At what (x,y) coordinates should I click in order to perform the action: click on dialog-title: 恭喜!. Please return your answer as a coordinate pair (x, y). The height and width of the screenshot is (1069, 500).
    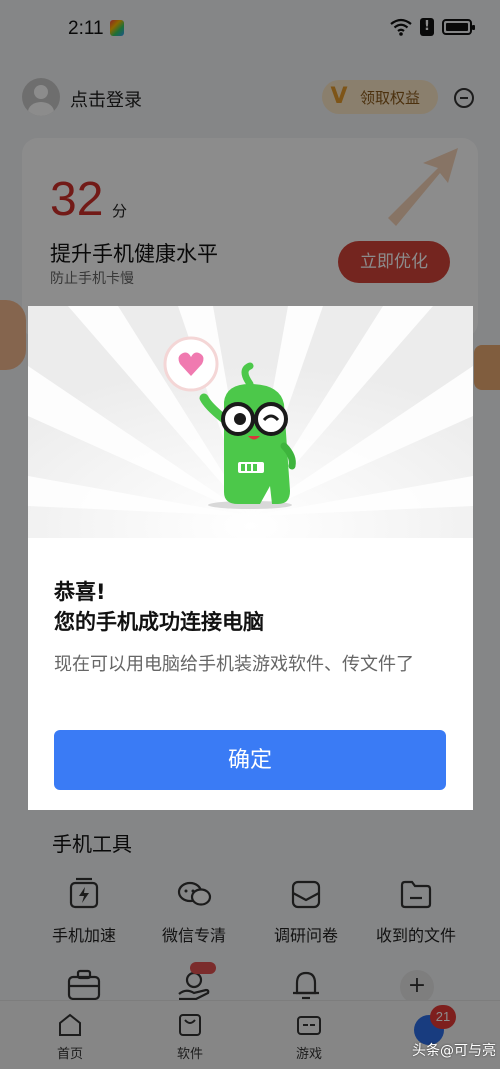
    Looking at the image, I should click on (80, 592).